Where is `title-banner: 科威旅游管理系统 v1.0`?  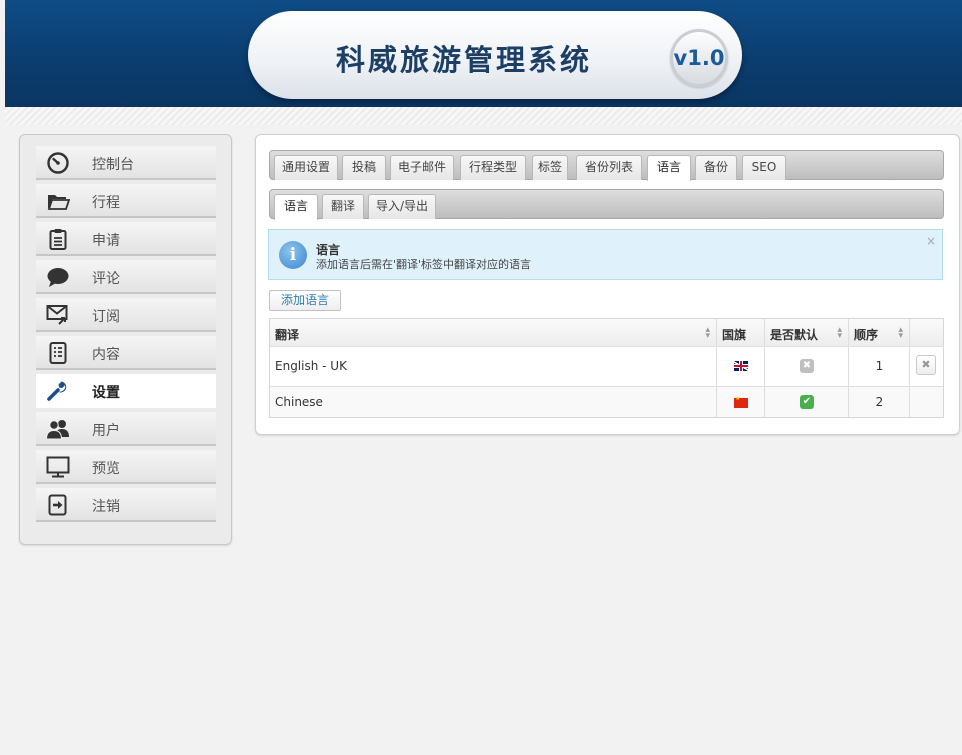 title-banner: 科威旅游管理系统 v1.0 is located at coordinates (495, 55).